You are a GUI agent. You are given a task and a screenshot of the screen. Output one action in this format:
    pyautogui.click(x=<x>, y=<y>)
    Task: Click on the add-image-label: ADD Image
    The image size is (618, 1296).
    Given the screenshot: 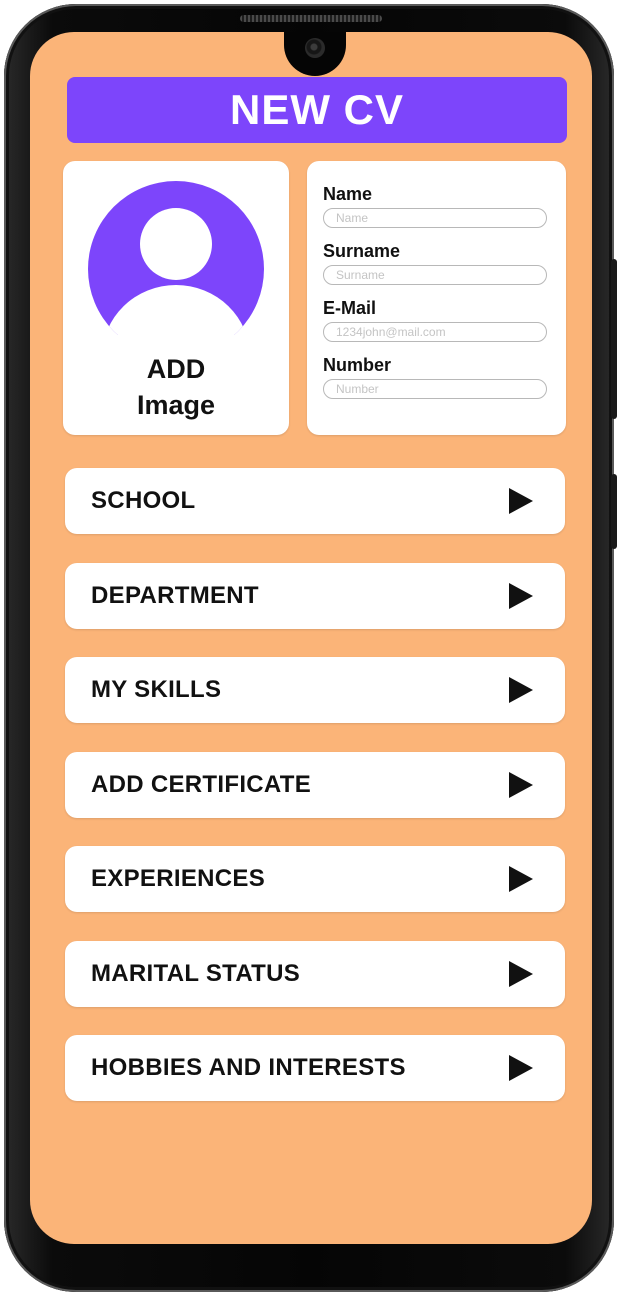 What is the action you would take?
    pyautogui.click(x=176, y=387)
    